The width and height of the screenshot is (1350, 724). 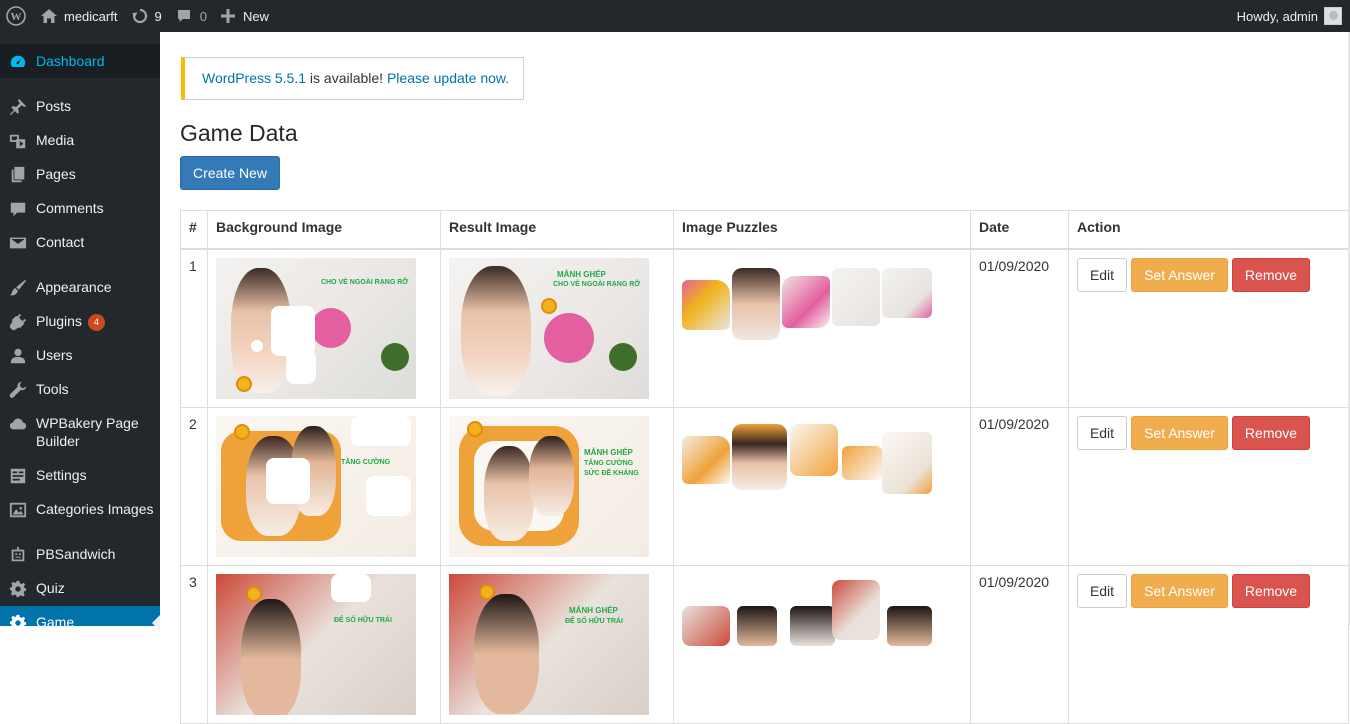 What do you see at coordinates (194, 230) in the screenshot?
I see `column-header-number: #` at bounding box center [194, 230].